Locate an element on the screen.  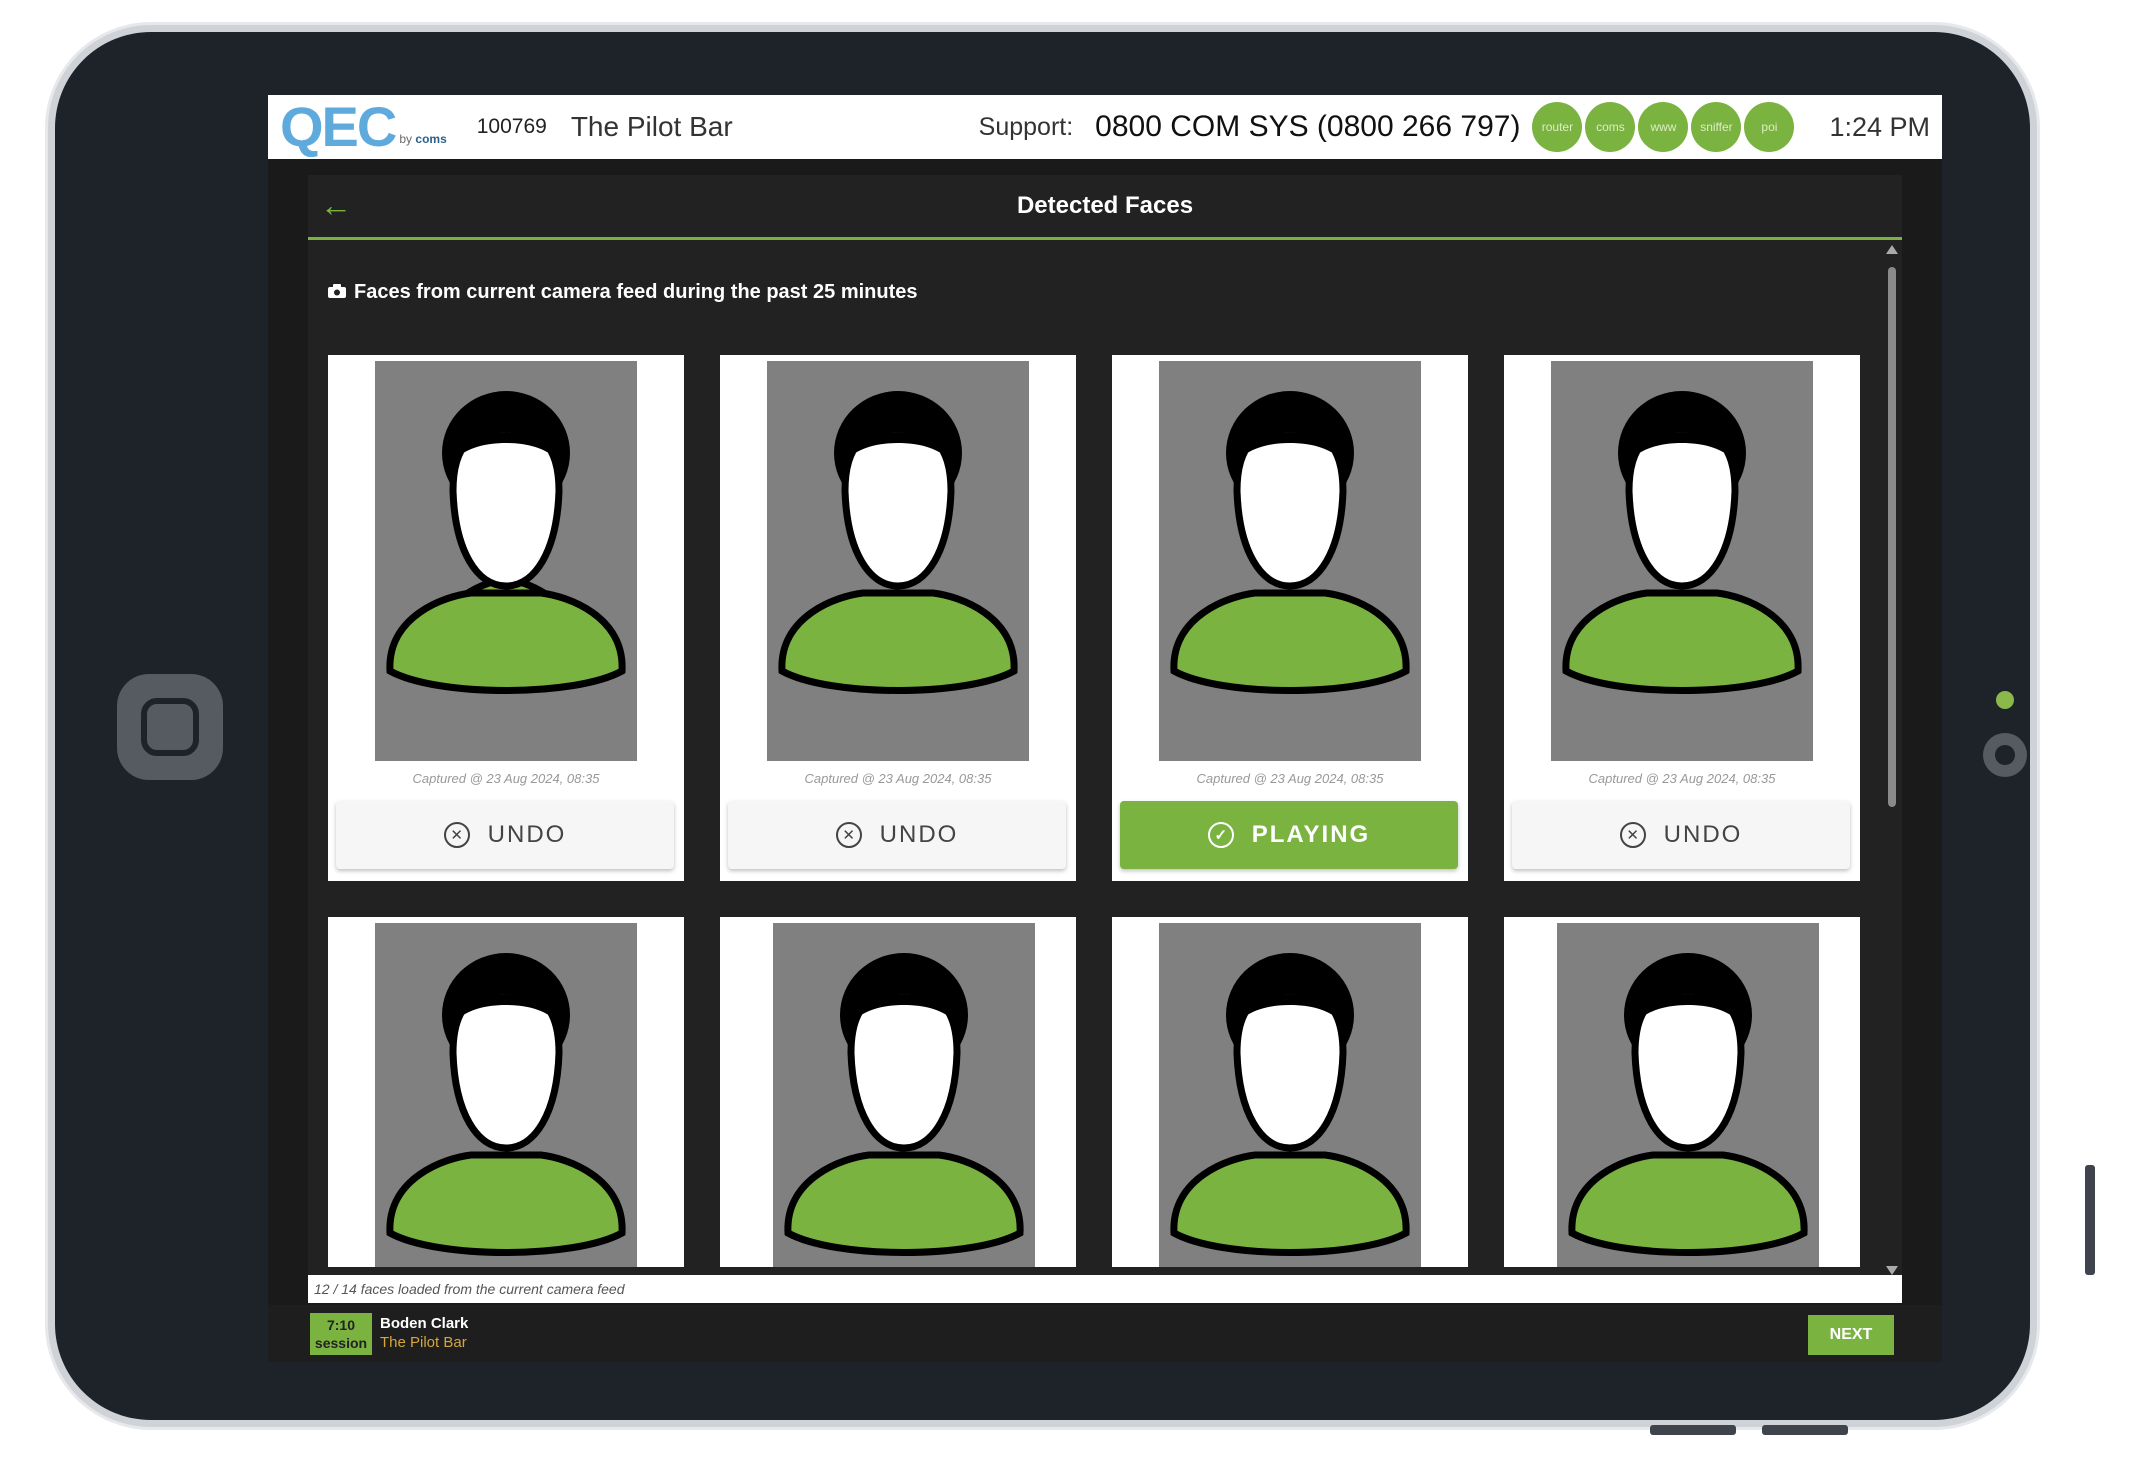
status-router-indicator: router is located at coordinates (1557, 127).